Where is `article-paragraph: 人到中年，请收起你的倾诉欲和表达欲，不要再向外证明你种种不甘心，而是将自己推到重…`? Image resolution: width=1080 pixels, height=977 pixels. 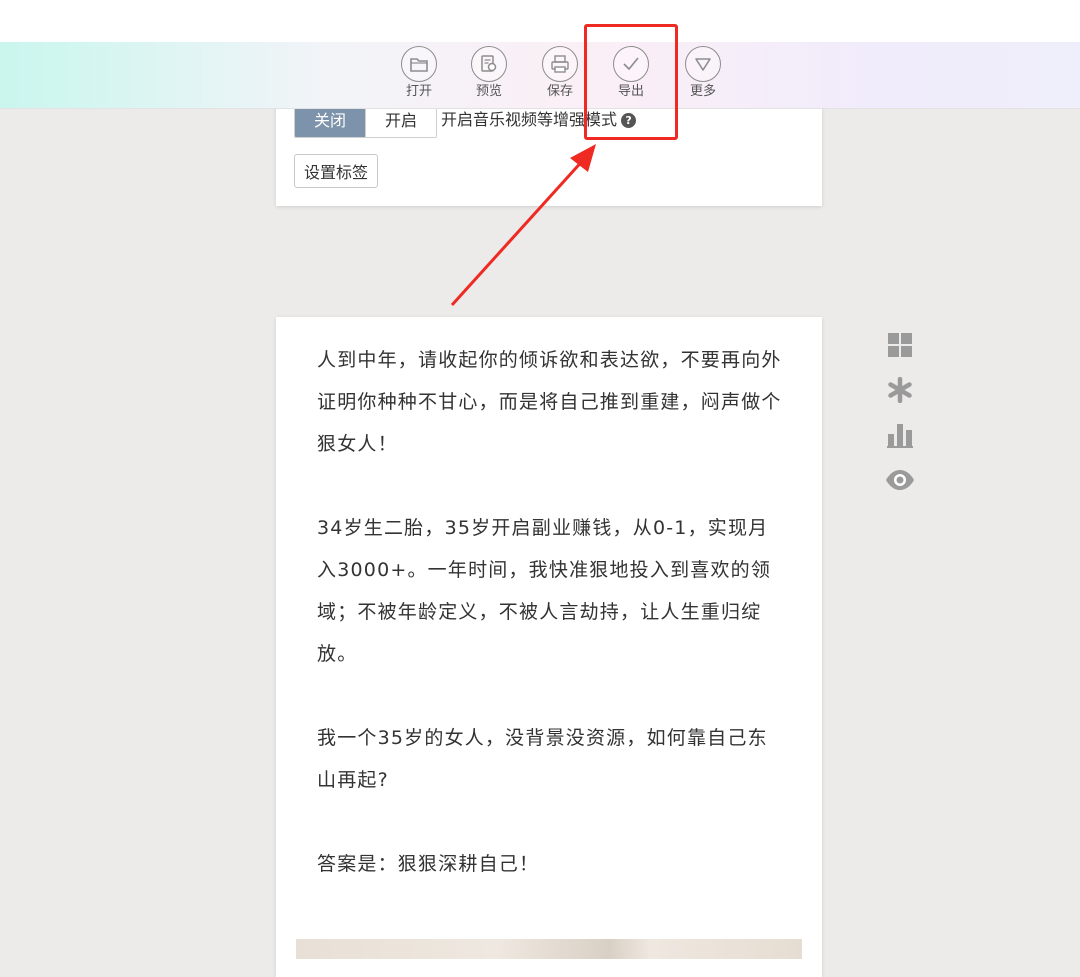 article-paragraph: 人到中年，请收起你的倾诉欲和表达欲，不要再向外证明你种种不甘心，而是将自己推到重… is located at coordinates (549, 402).